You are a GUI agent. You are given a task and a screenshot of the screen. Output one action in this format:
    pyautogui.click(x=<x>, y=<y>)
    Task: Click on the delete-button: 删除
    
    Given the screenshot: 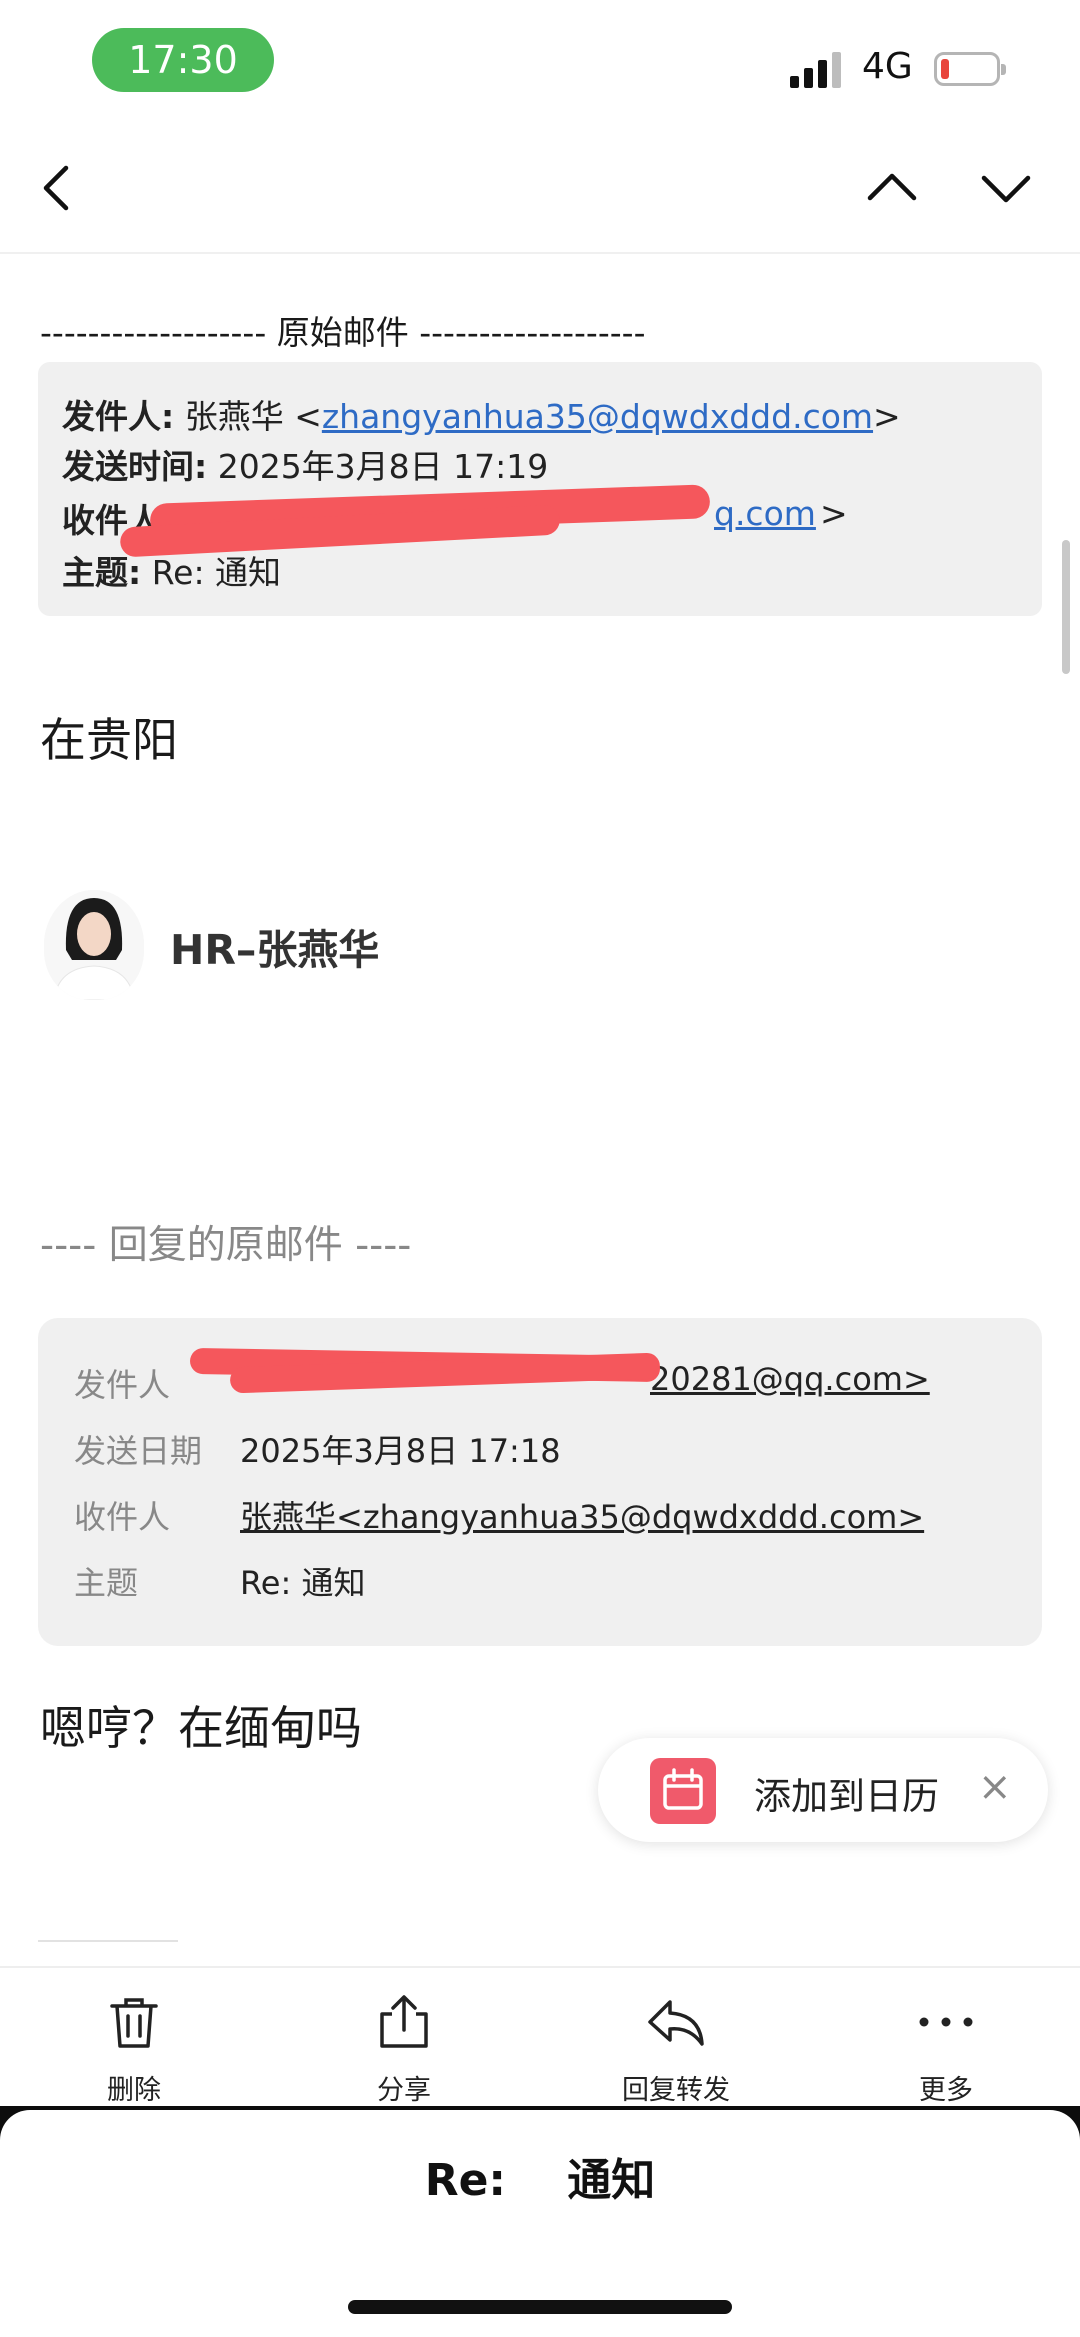 What is the action you would take?
    pyautogui.click(x=134, y=2038)
    